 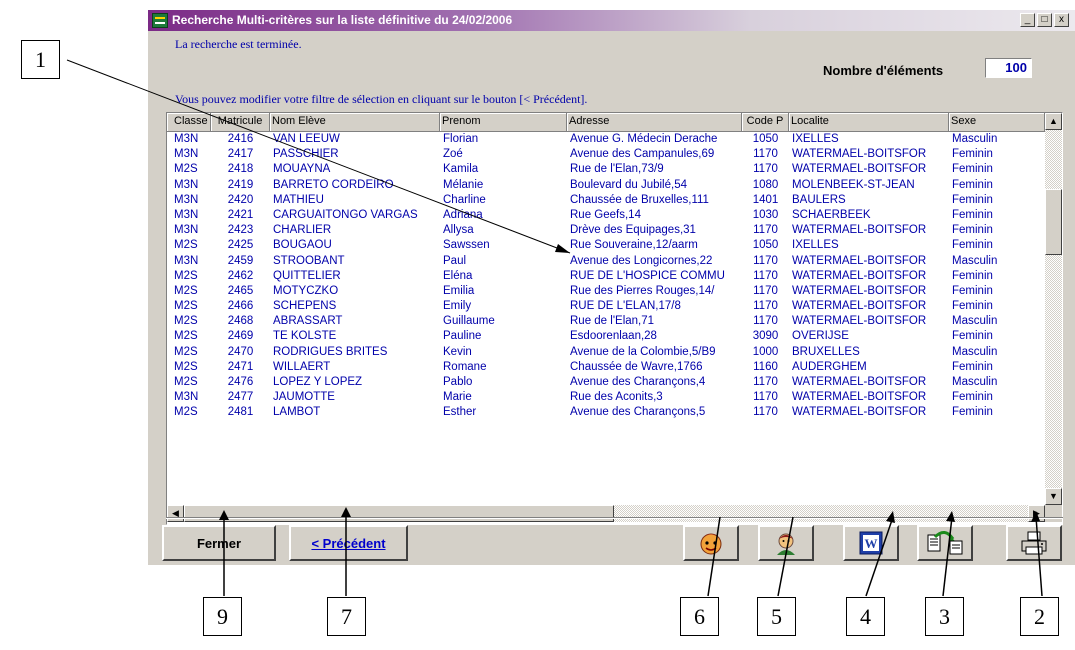 I want to click on cell-prenom: Pablo, so click(x=458, y=382).